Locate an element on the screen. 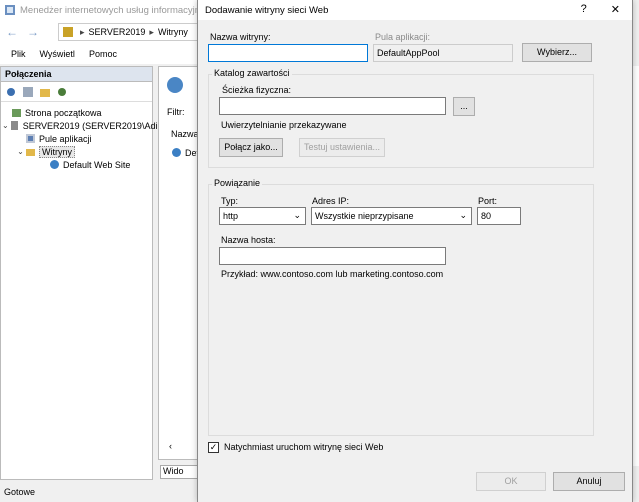 Image resolution: width=639 pixels, height=502 pixels. connections-toolbar is located at coordinates (76, 92).